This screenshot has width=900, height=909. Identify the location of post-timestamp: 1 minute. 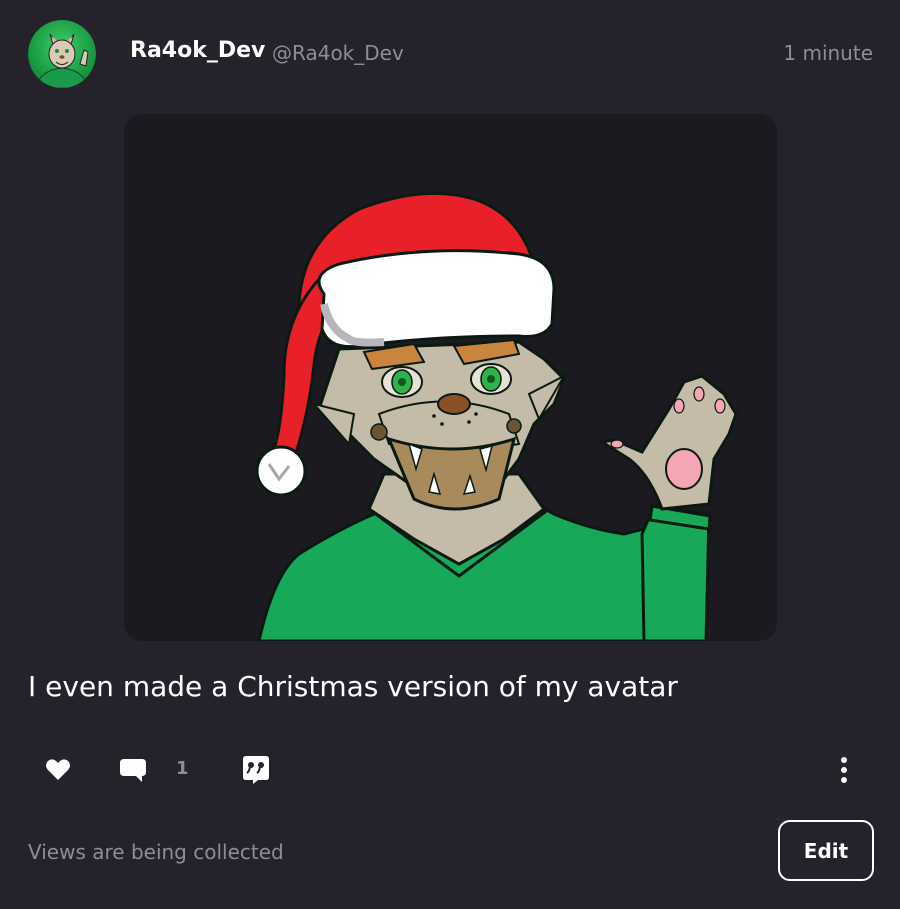
(828, 53).